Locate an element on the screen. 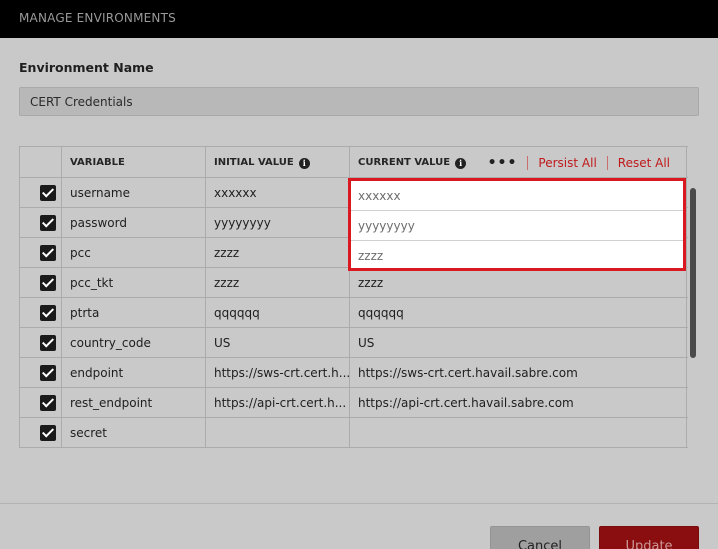  variable-cell: pcc is located at coordinates (133, 252).